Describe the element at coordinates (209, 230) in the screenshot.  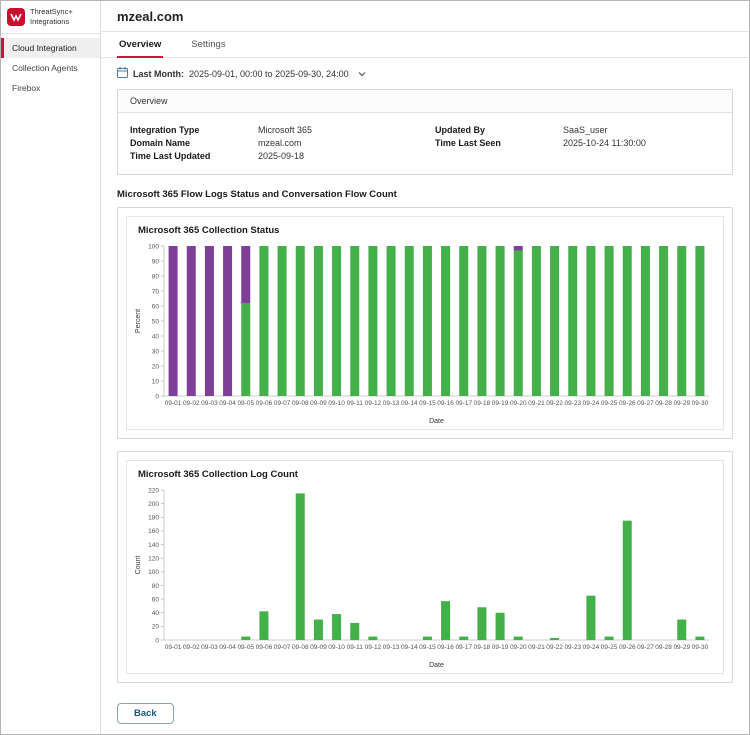
I see `collection-status-title: Microsoft 365 Collection Status` at that location.